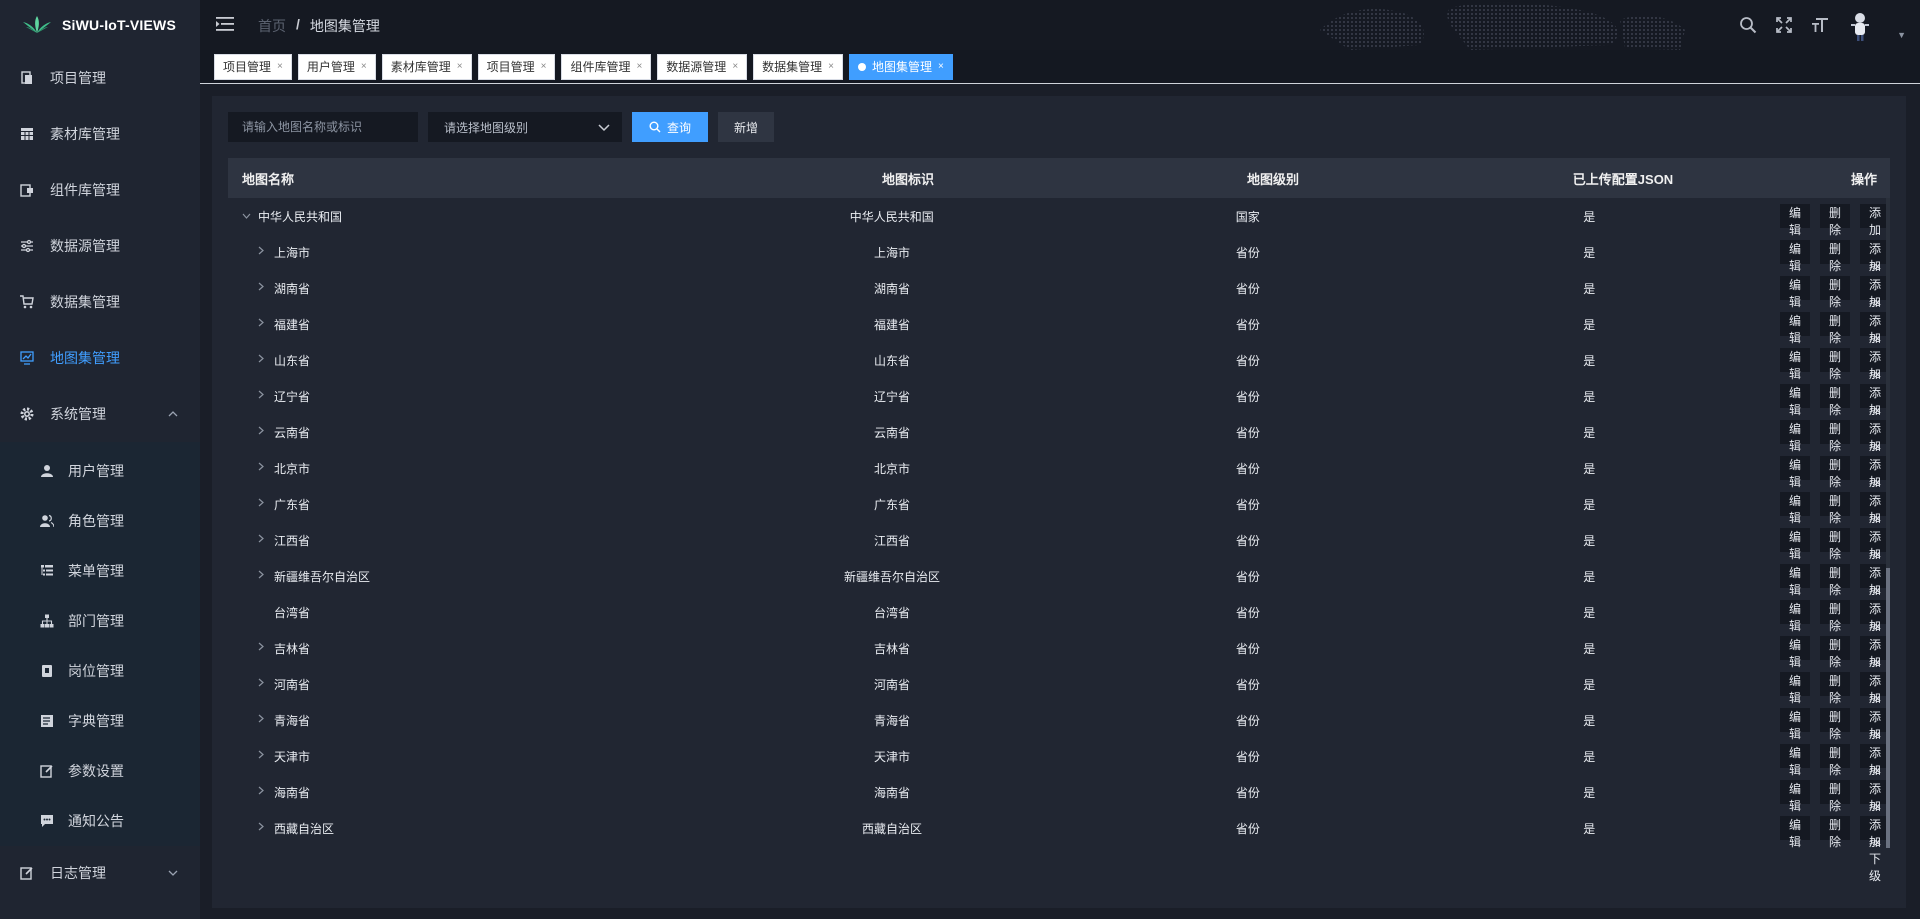 The width and height of the screenshot is (1920, 919). Describe the element at coordinates (1748, 25) in the screenshot. I see `search-icon` at that location.